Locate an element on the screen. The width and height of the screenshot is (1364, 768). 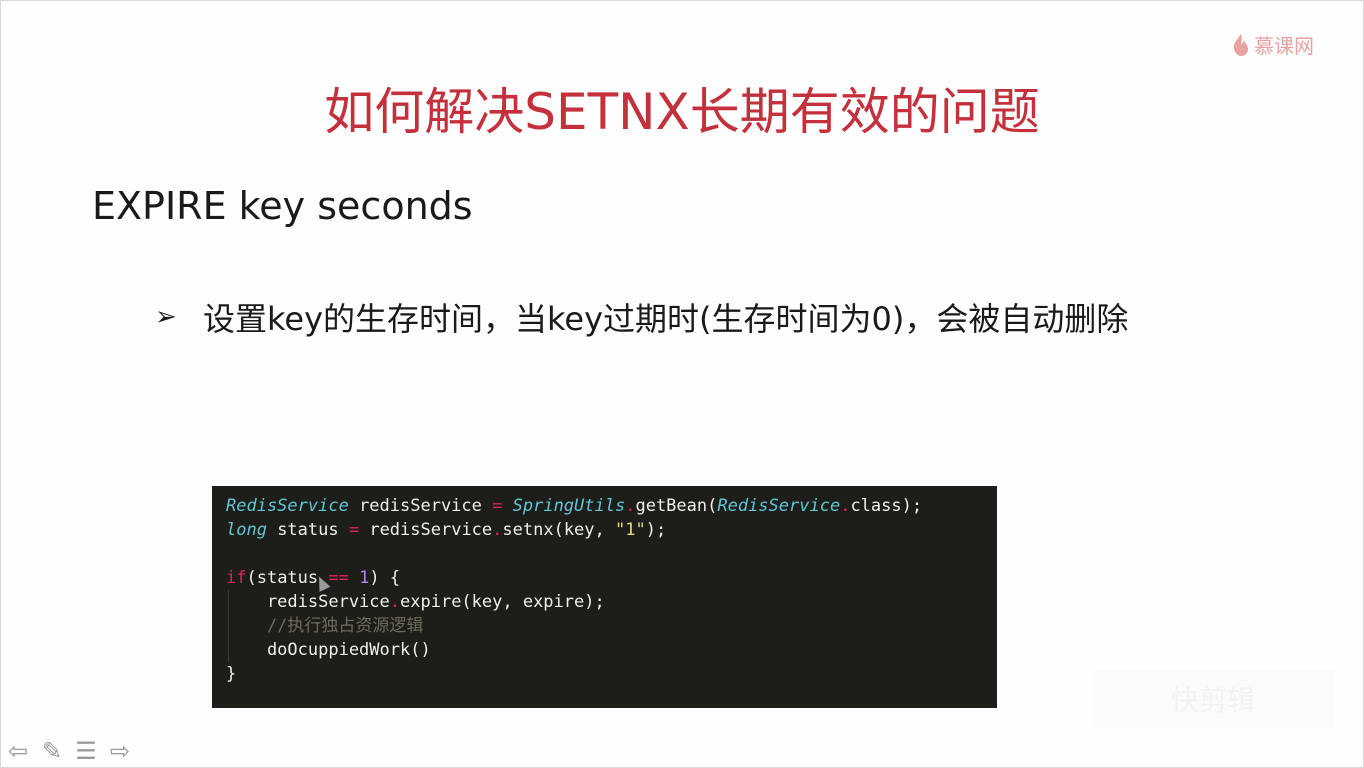
code-line: } is located at coordinates (231, 674).